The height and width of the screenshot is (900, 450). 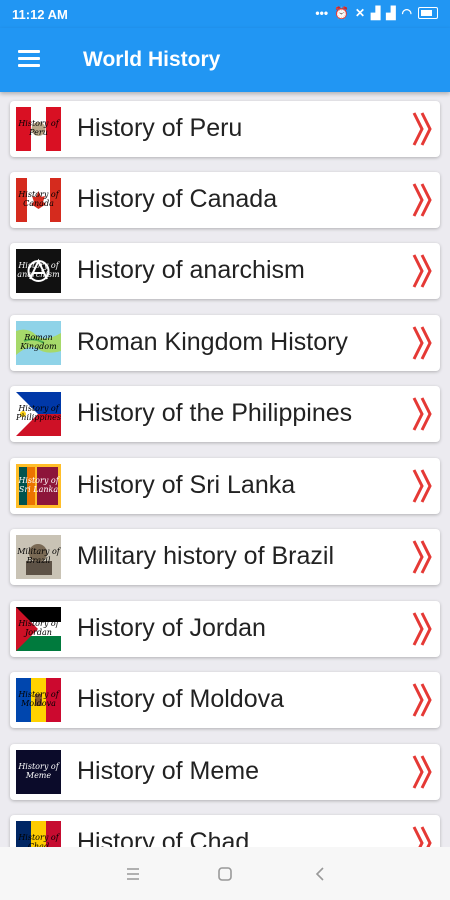 I want to click on home-icon, so click(x=225, y=874).